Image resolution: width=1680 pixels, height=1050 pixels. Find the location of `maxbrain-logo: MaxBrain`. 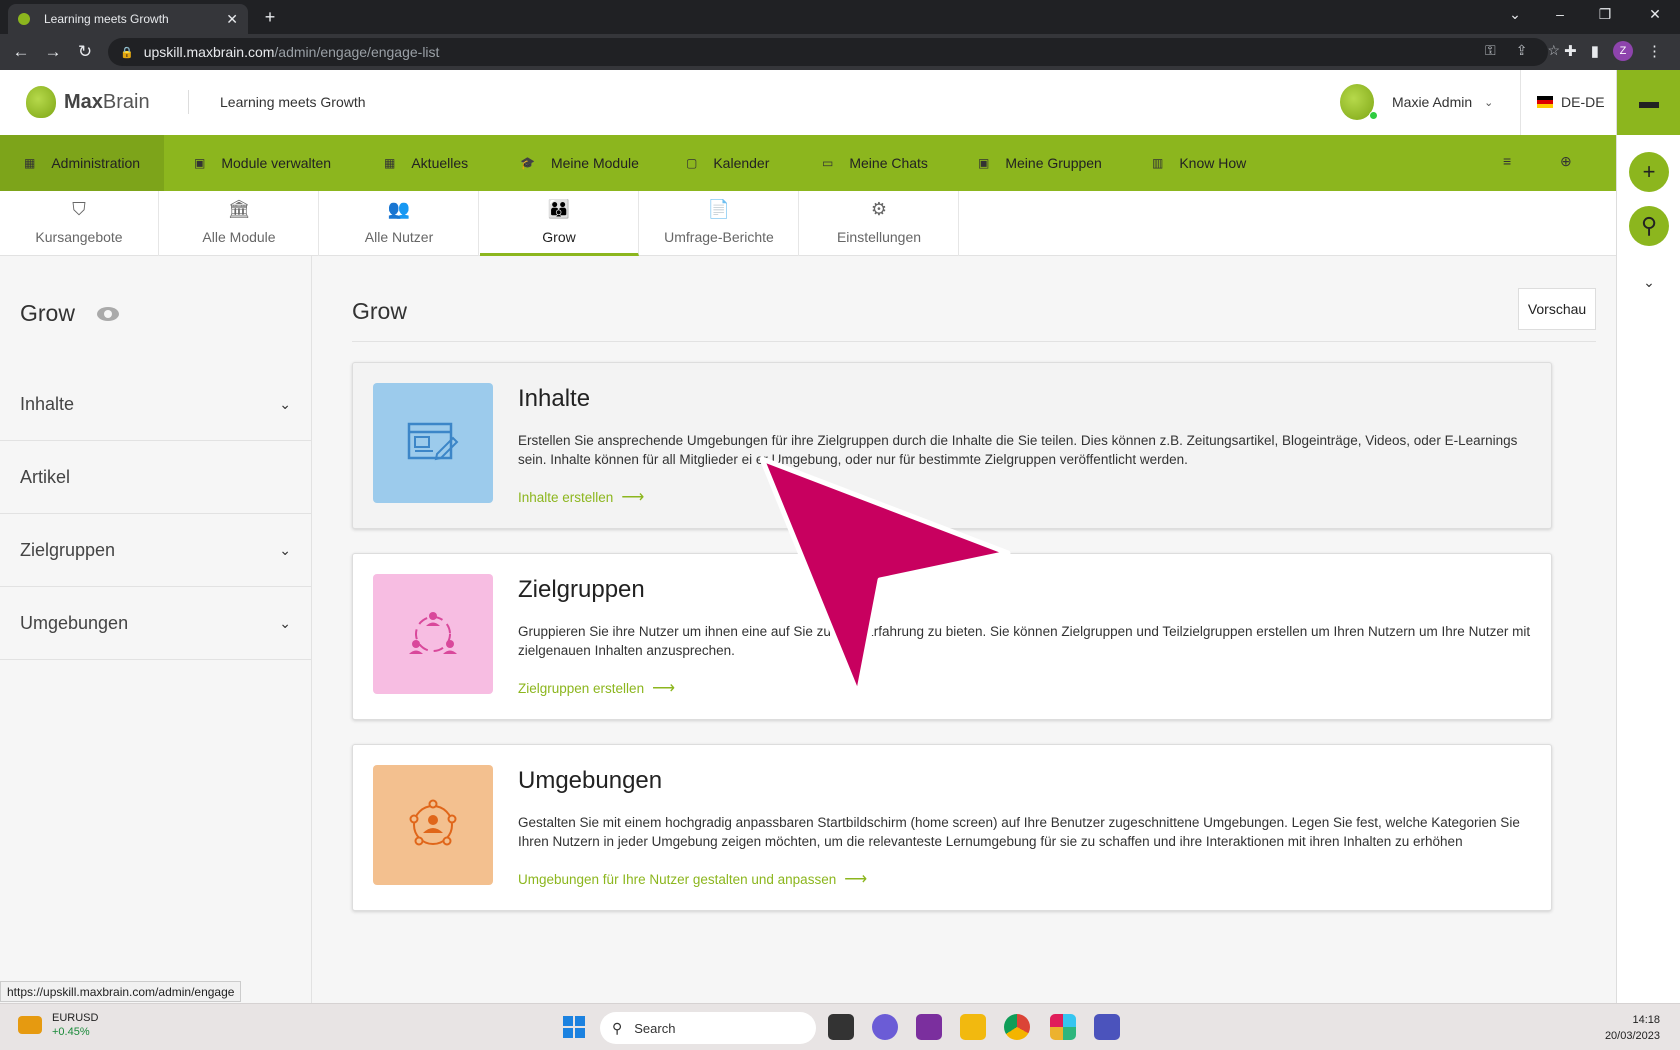

maxbrain-logo: MaxBrain is located at coordinates (88, 102).